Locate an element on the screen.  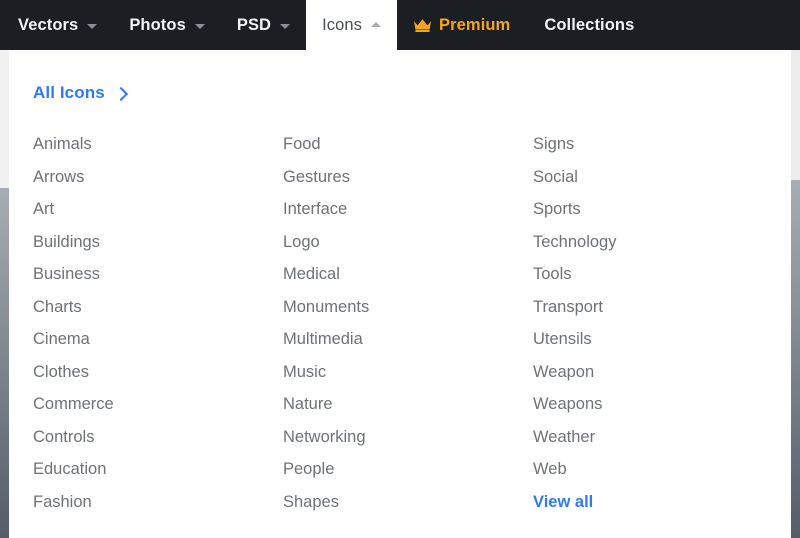
nav-item-vectors-label: Vectors is located at coordinates (48, 24).